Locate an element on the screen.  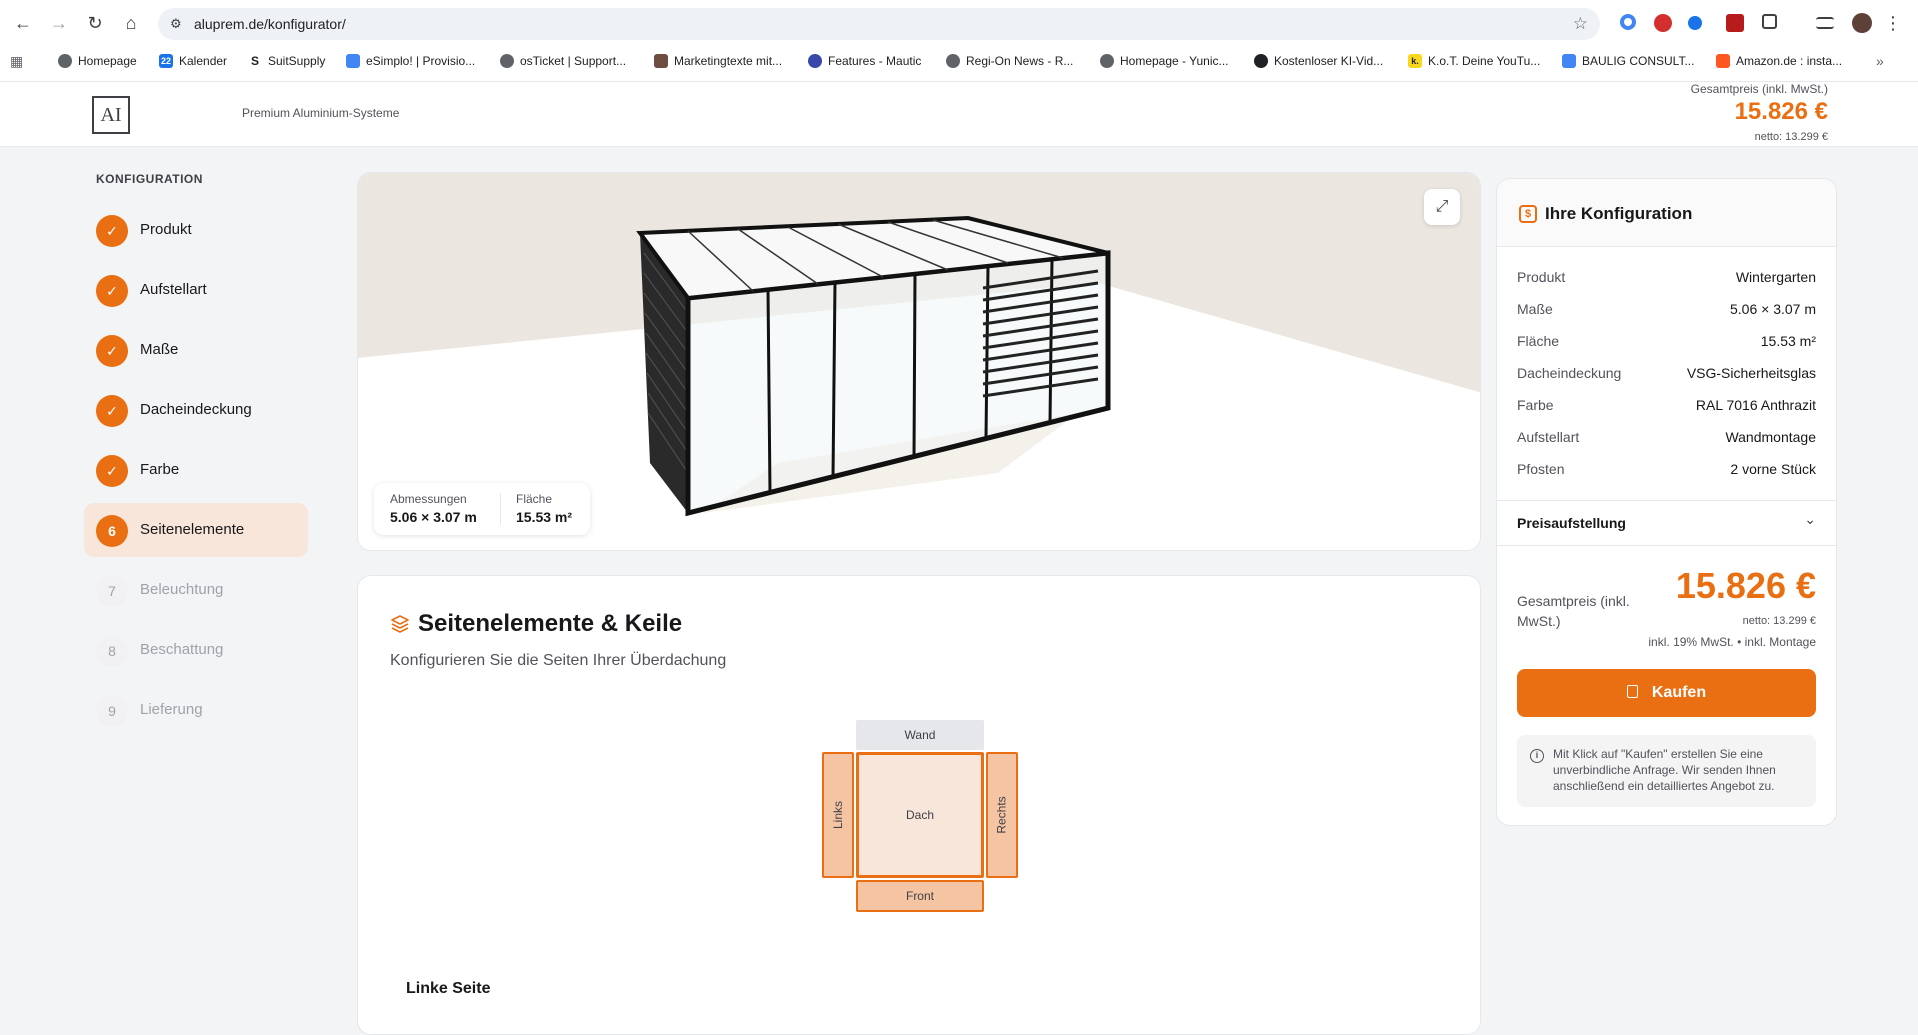
step-dacheindeckung: ✓ Dacheindeckung is located at coordinates (196, 410).